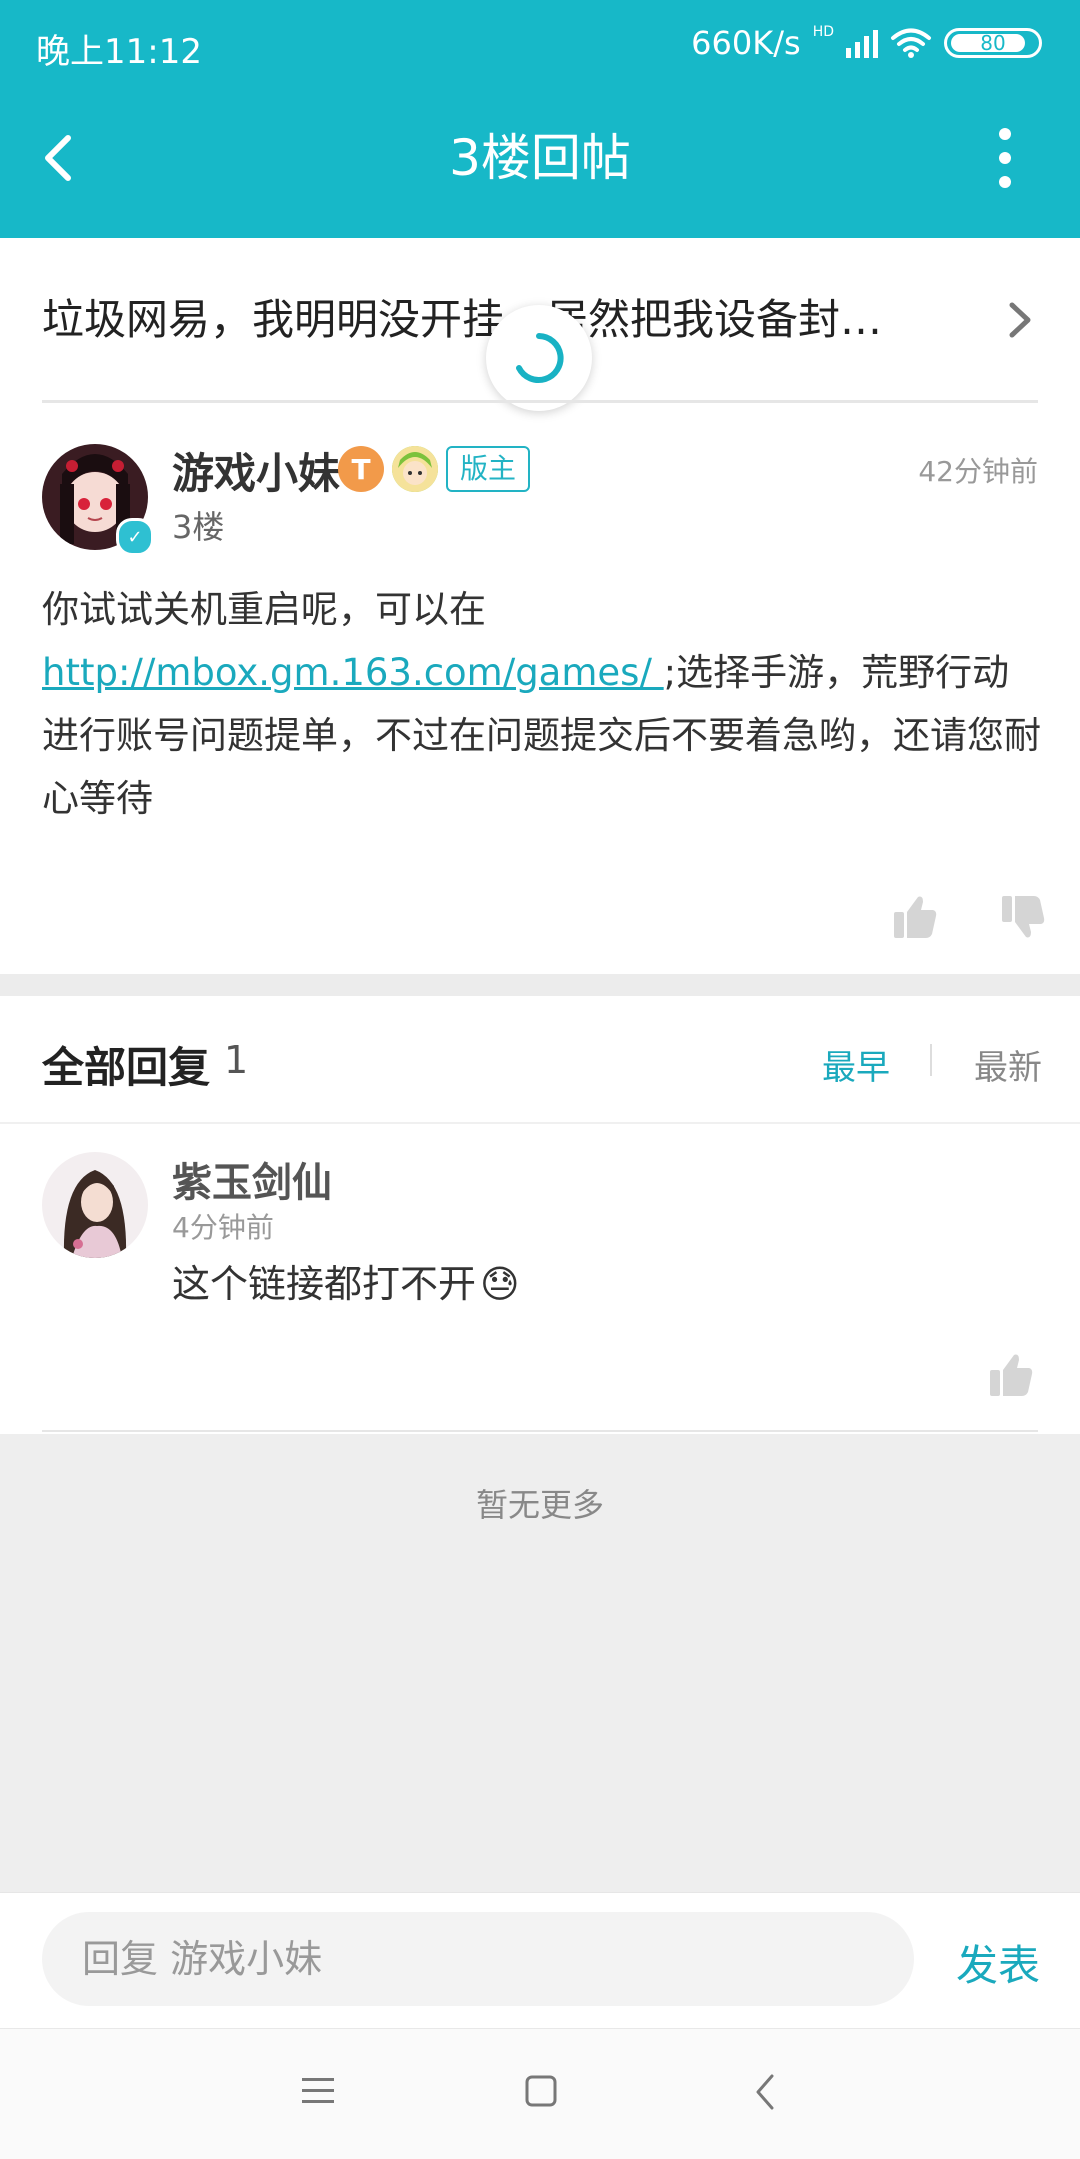  I want to click on spinner-icon, so click(540, 358).